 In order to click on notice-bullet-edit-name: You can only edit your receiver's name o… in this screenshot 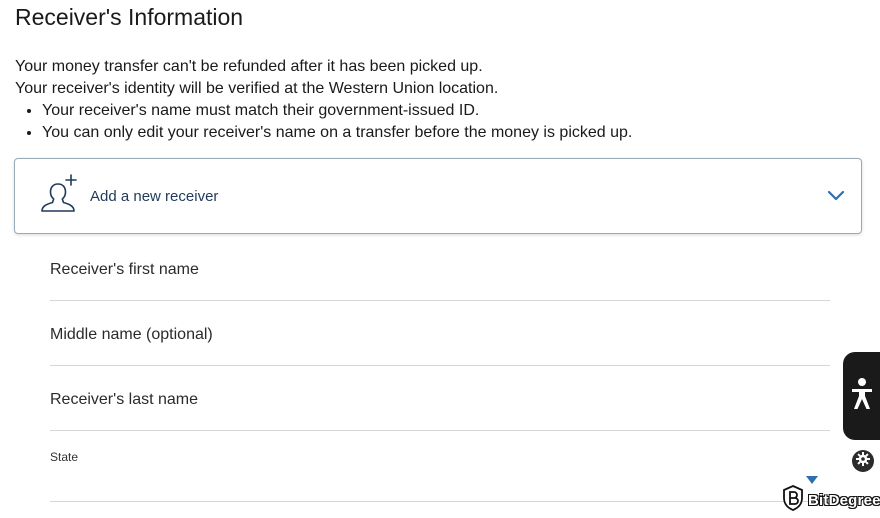, I will do `click(438, 133)`.